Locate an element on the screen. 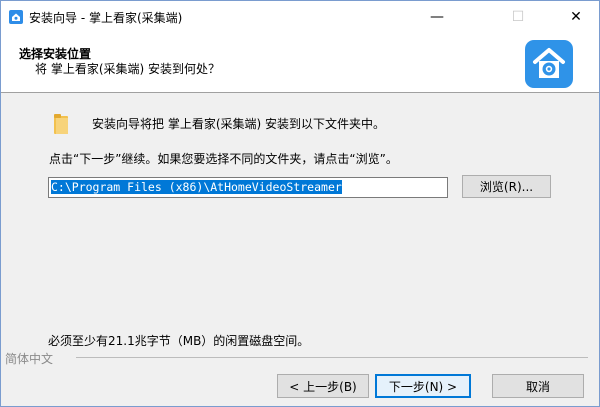  maximize-button: ☐ is located at coordinates (518, 17).